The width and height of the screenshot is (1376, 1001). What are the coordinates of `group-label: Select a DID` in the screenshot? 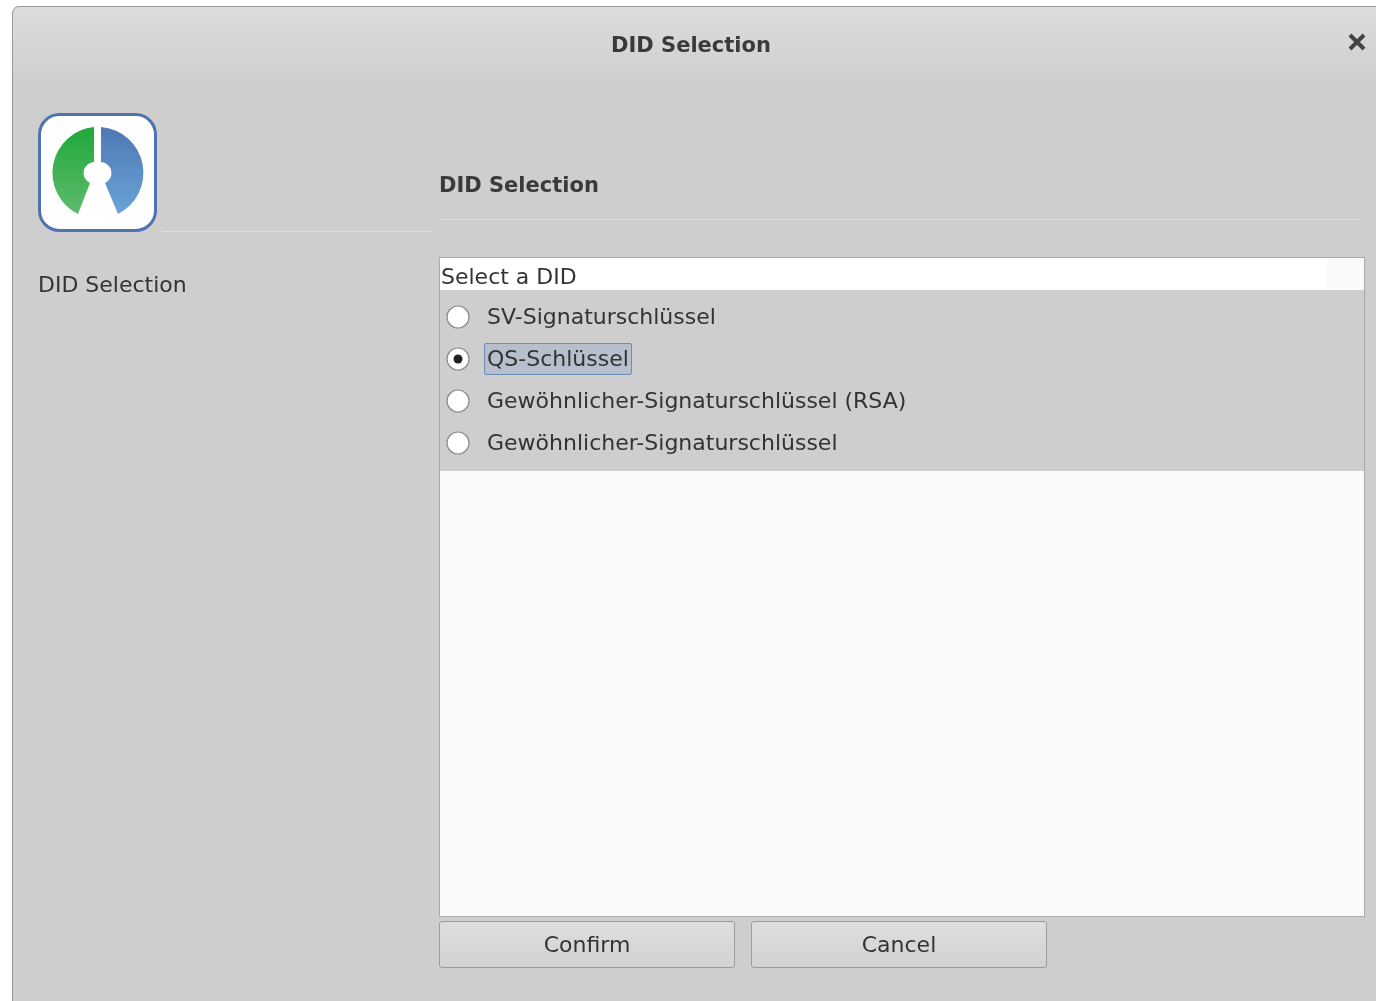 It's located at (883, 274).